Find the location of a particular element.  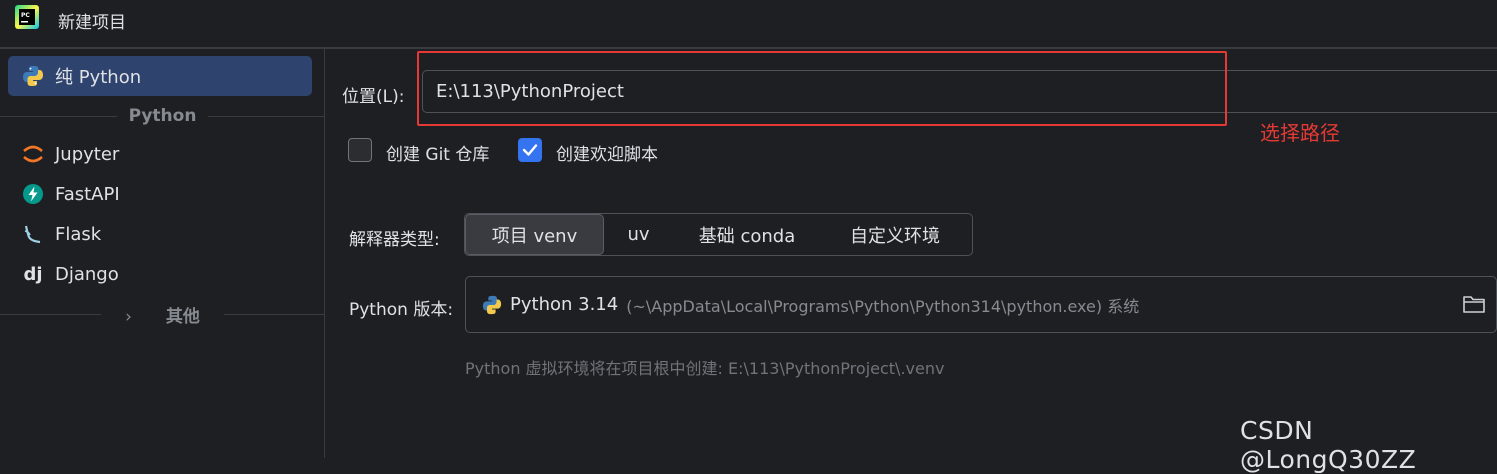

interpreter-option-conda: 基础 conda is located at coordinates (747, 234).